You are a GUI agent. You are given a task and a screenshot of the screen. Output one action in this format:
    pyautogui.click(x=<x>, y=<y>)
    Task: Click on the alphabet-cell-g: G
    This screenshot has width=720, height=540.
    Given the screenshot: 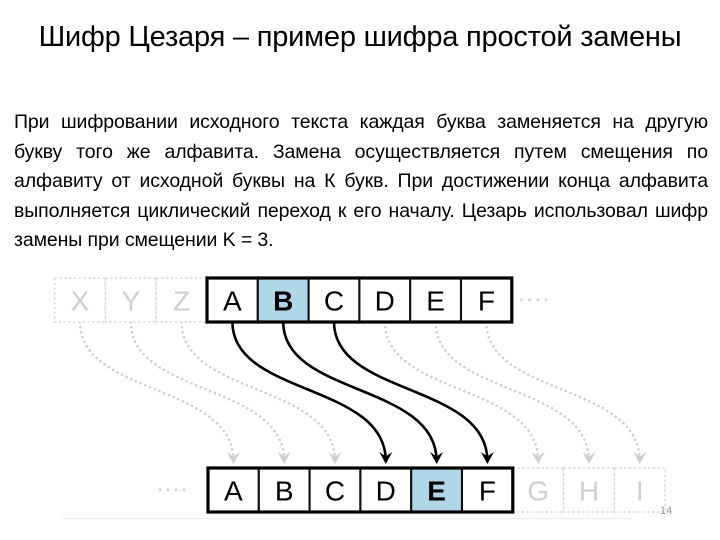 What is the action you would take?
    pyautogui.click(x=538, y=490)
    